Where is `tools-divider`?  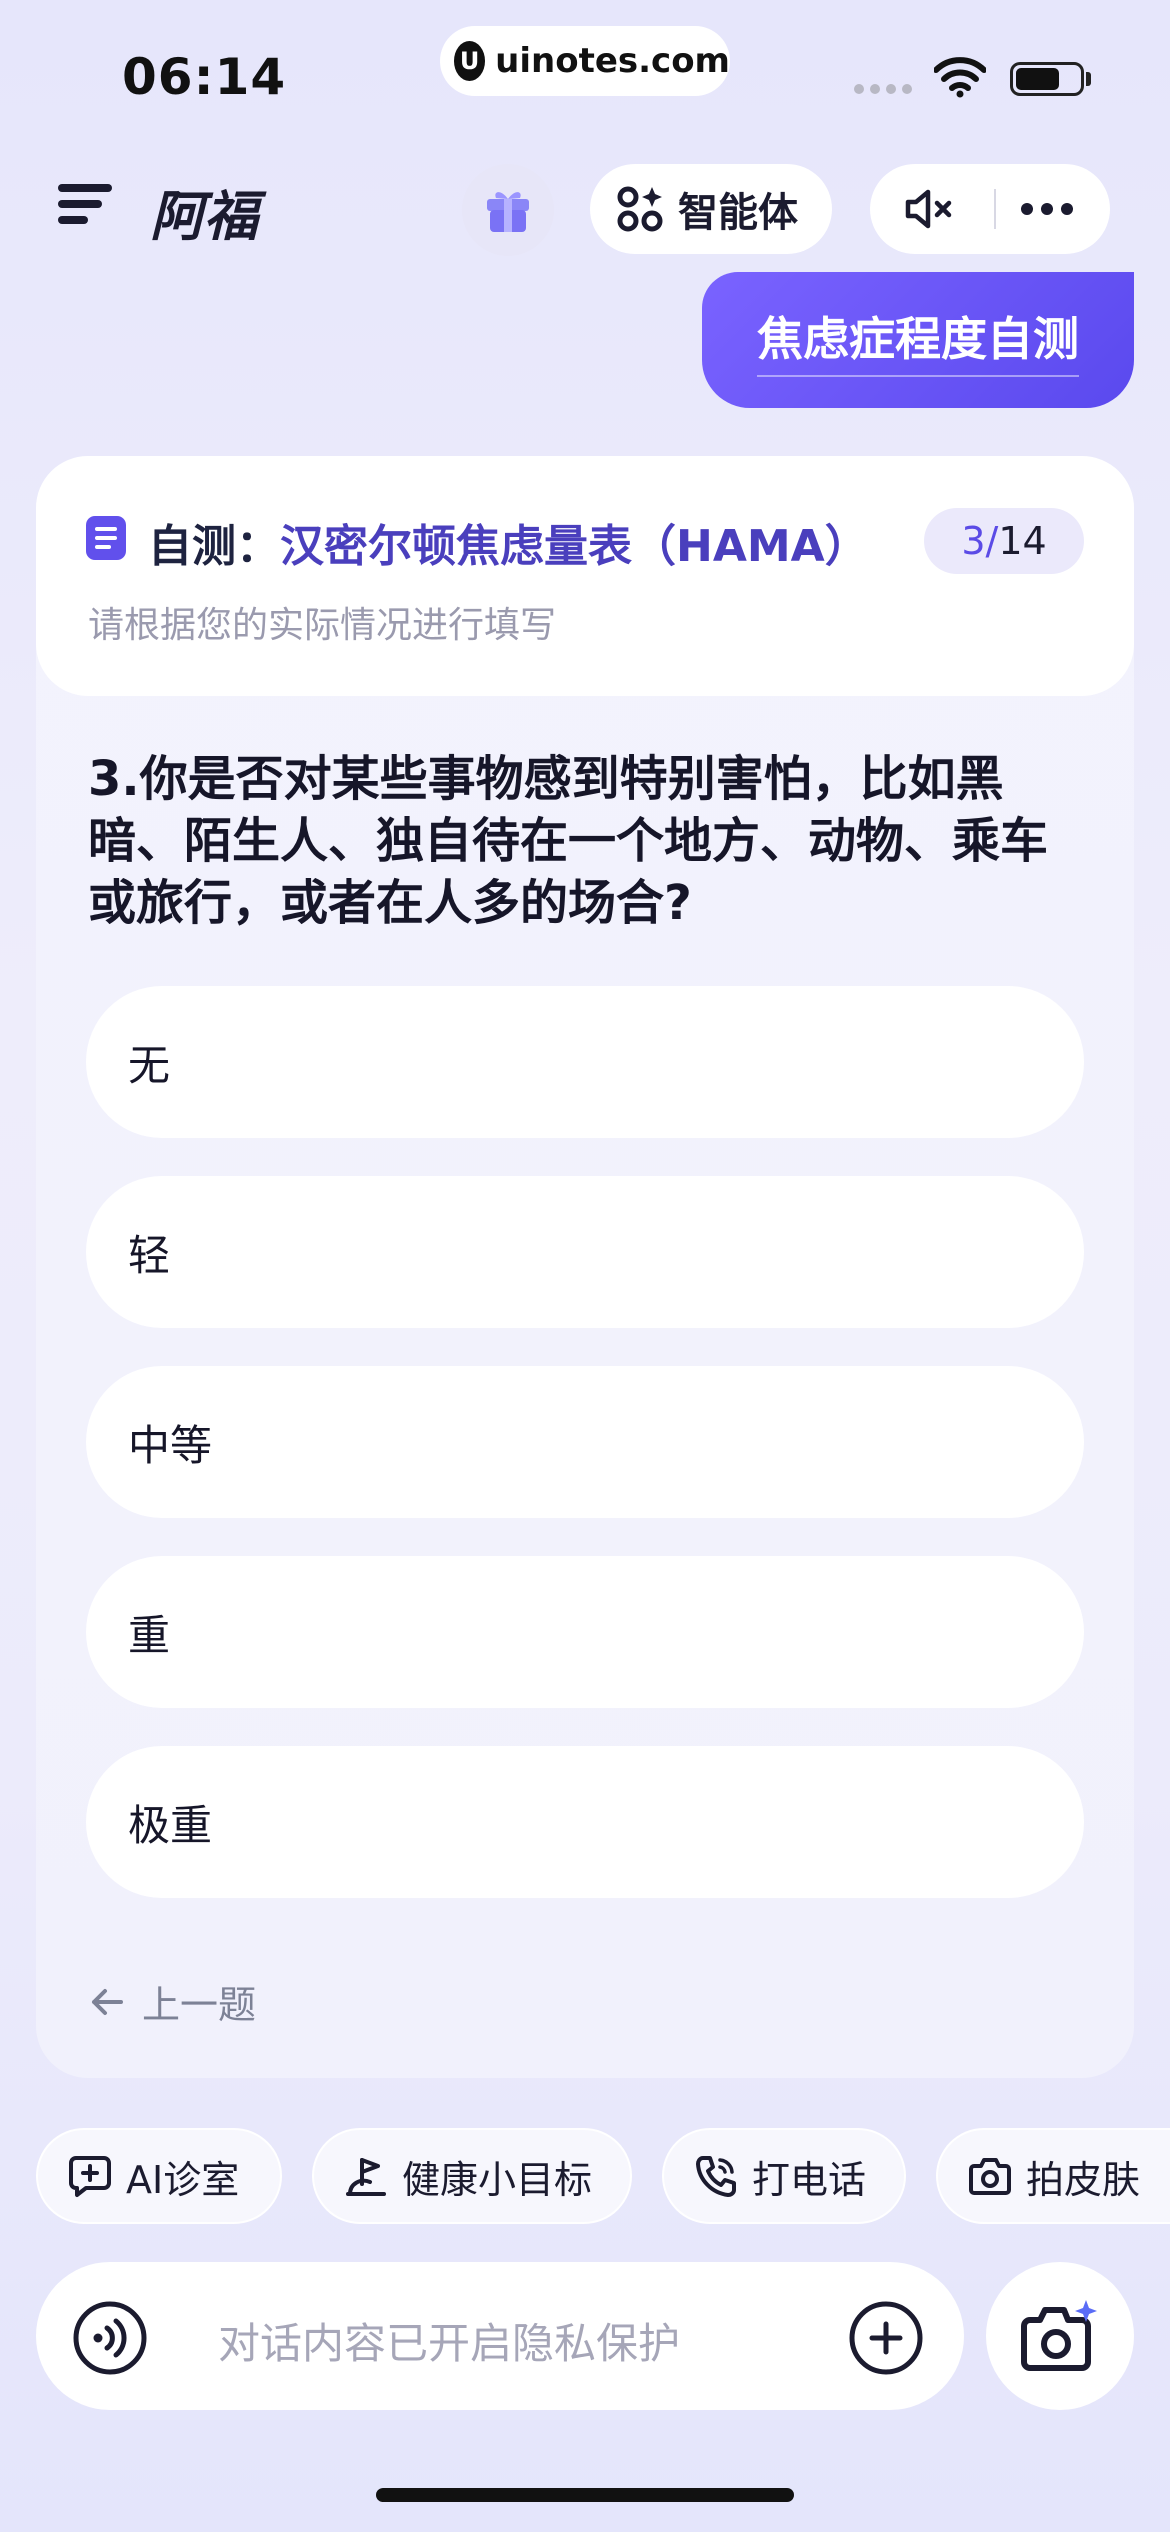 tools-divider is located at coordinates (995, 209).